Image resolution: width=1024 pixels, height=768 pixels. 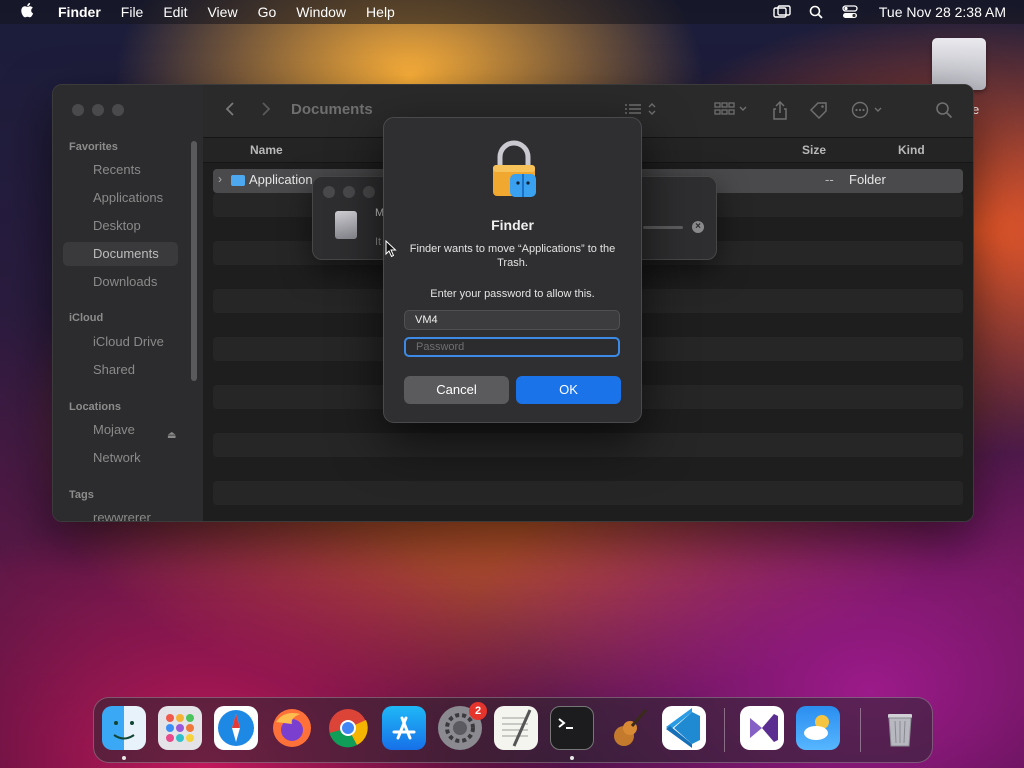 I want to click on sidebar-section-tags: Tags, so click(x=81, y=495).